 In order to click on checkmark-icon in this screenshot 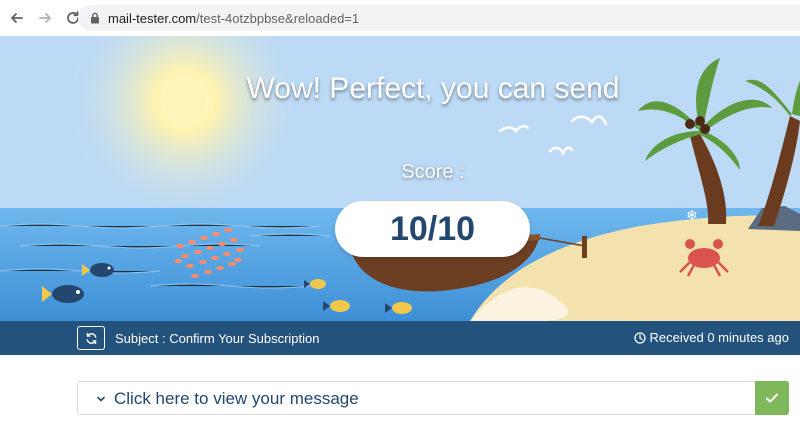, I will do `click(772, 398)`.